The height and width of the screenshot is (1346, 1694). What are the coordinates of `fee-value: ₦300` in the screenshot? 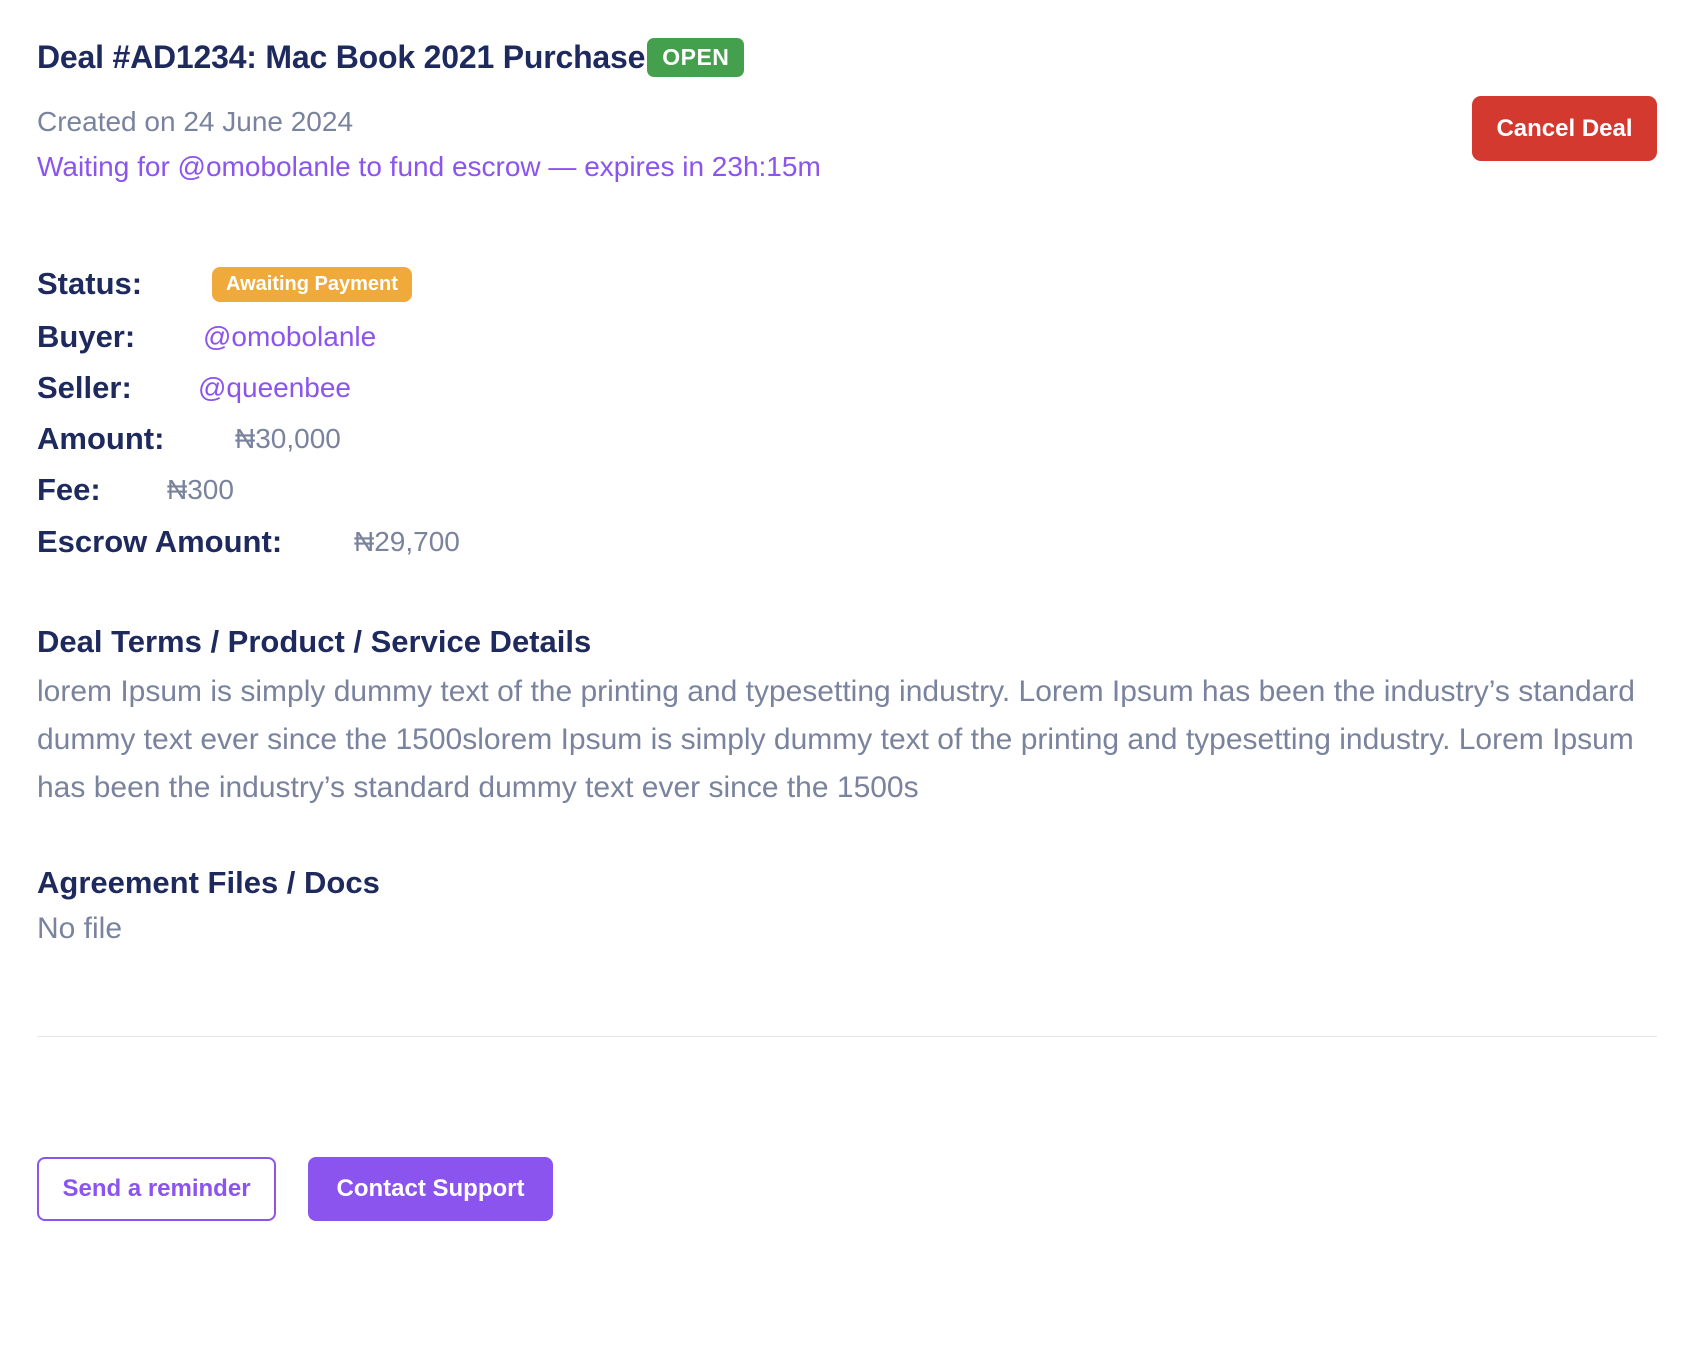 It's located at (200, 489).